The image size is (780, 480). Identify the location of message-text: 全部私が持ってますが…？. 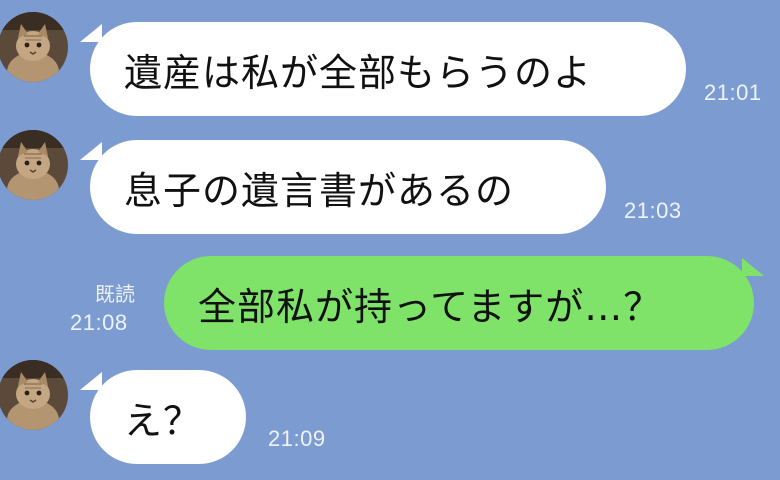
(430, 306).